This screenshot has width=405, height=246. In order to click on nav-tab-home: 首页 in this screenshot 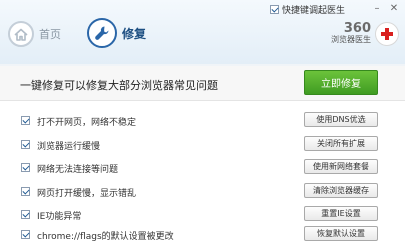, I will do `click(34, 34)`.